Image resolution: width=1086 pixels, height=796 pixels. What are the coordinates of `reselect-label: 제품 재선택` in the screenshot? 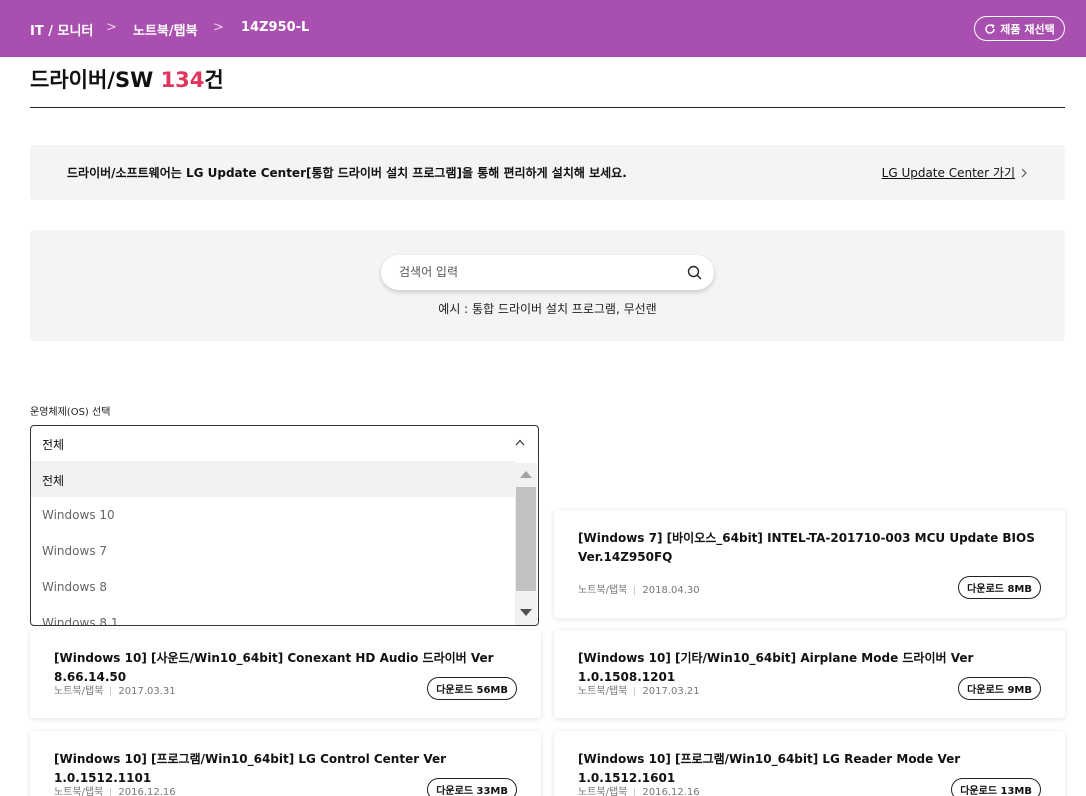 It's located at (1027, 29).